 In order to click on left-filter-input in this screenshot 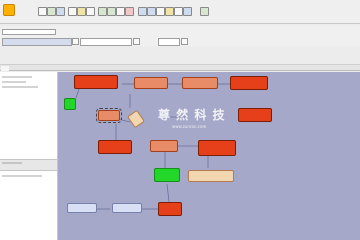, I will do `click(37, 42)`.